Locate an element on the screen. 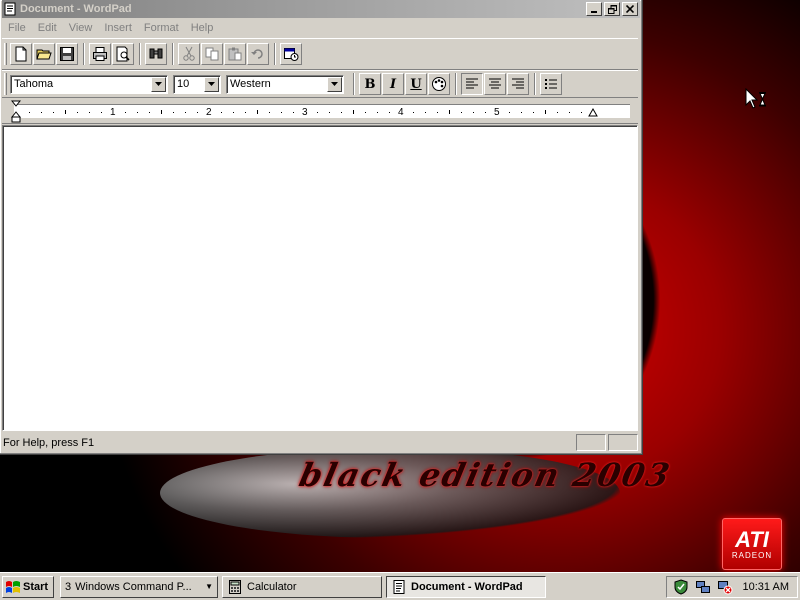 The image size is (800, 600). open-button is located at coordinates (44, 54).